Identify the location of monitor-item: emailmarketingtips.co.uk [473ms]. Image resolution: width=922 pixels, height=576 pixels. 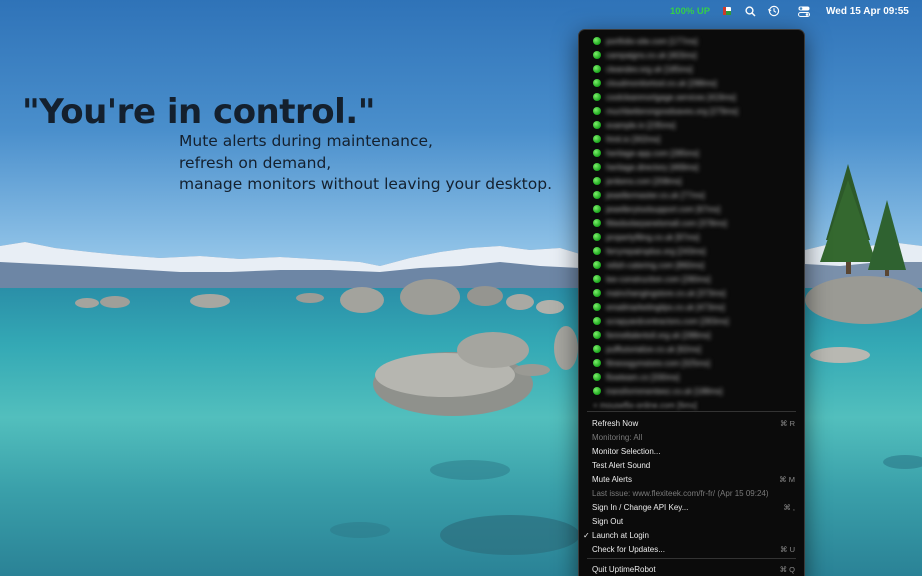
(691, 307).